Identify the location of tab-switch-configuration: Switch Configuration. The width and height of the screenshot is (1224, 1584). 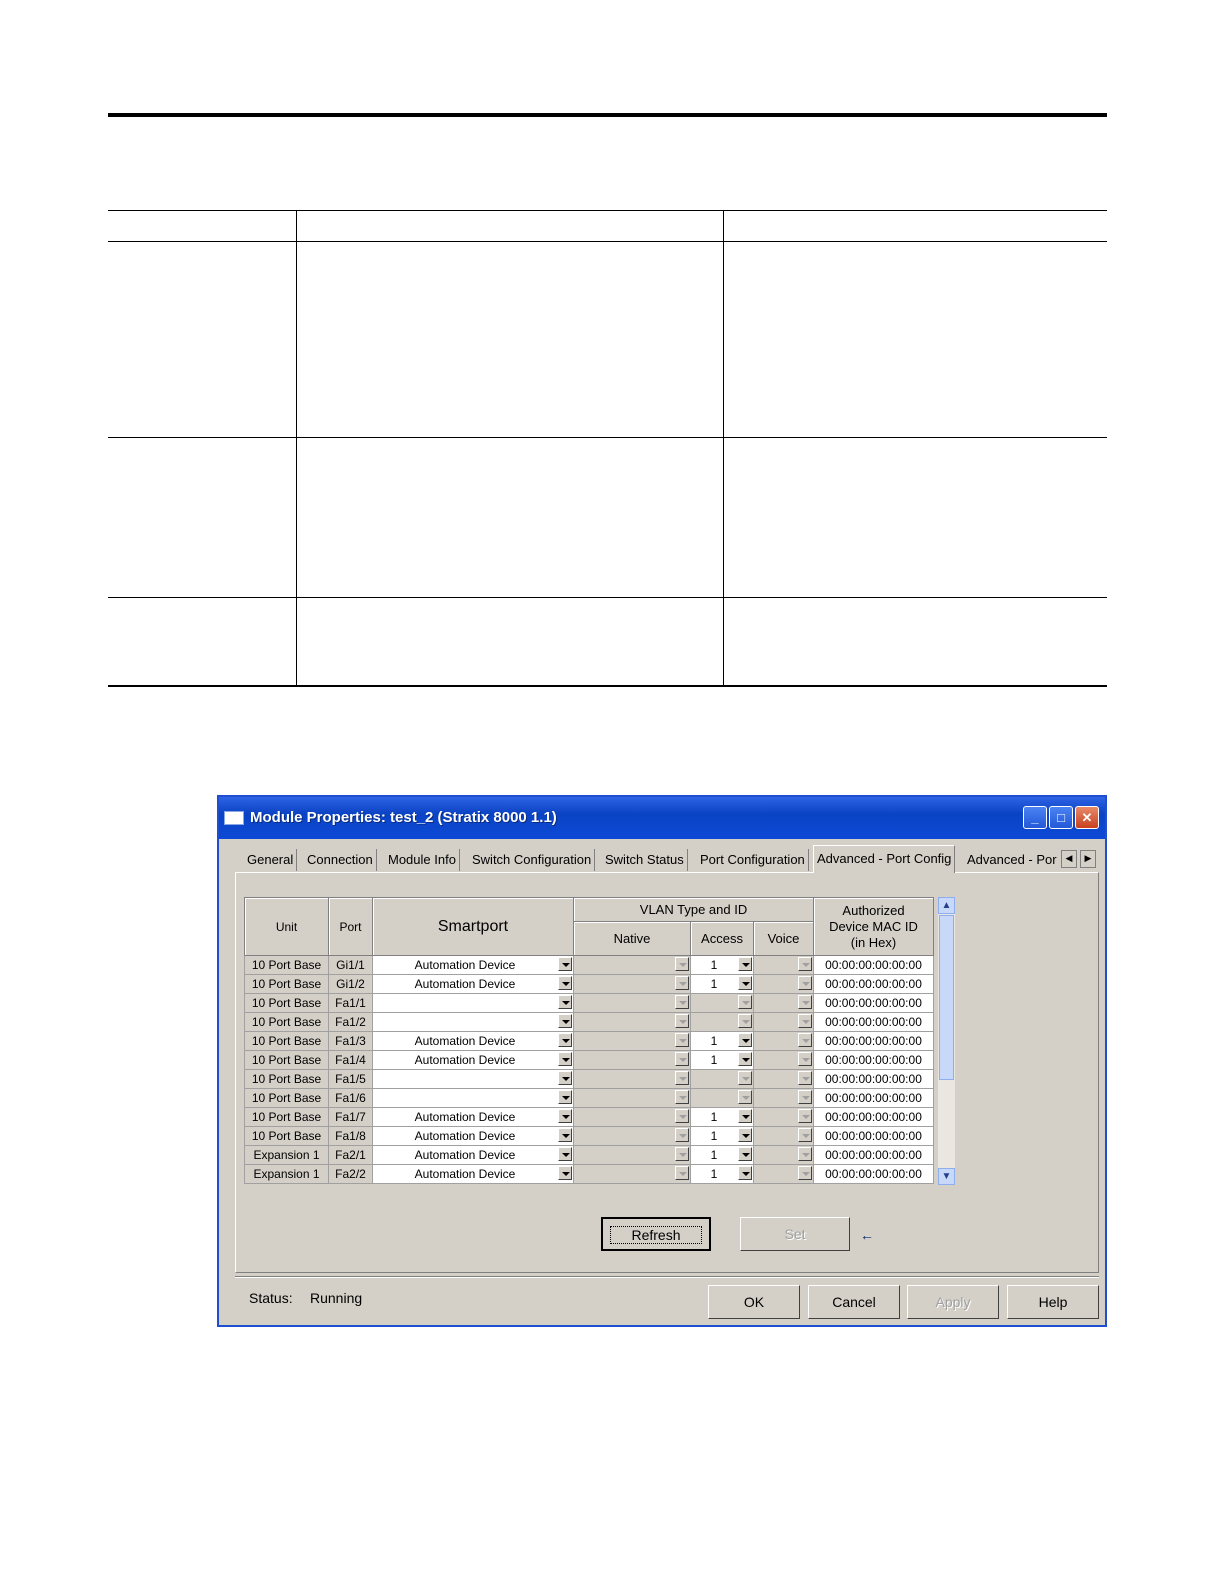
(532, 860).